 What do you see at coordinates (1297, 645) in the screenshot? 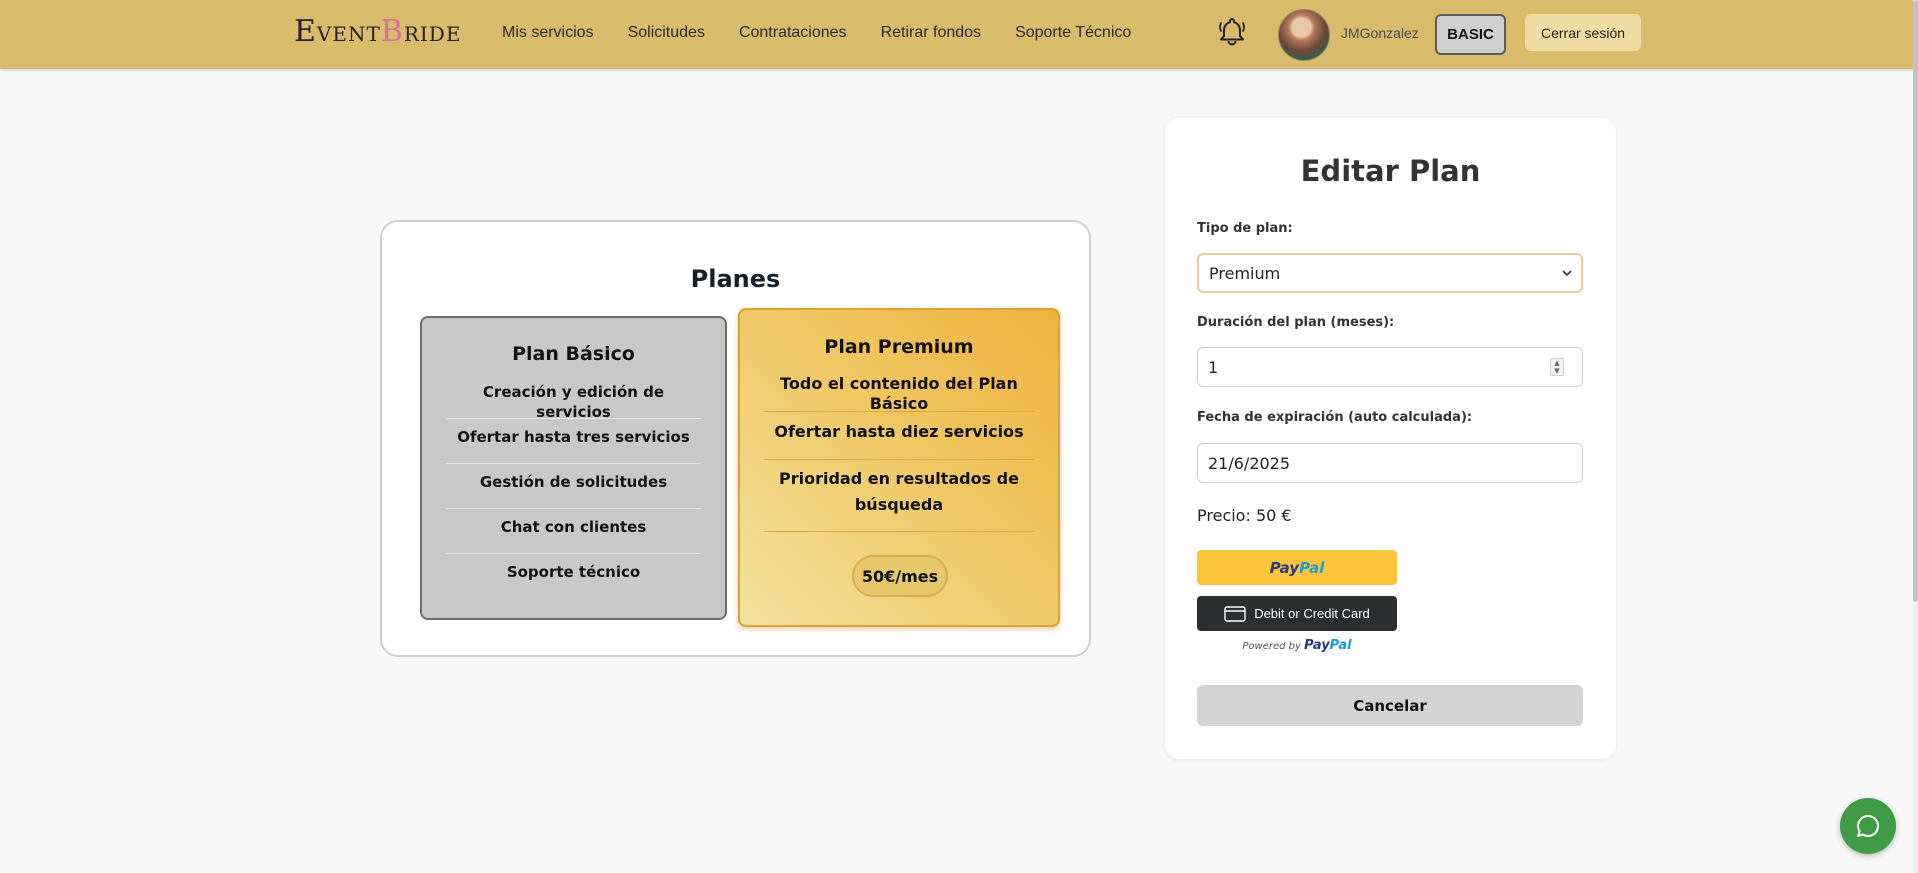
I see `powered-by-paypal: Powered by PayPal` at bounding box center [1297, 645].